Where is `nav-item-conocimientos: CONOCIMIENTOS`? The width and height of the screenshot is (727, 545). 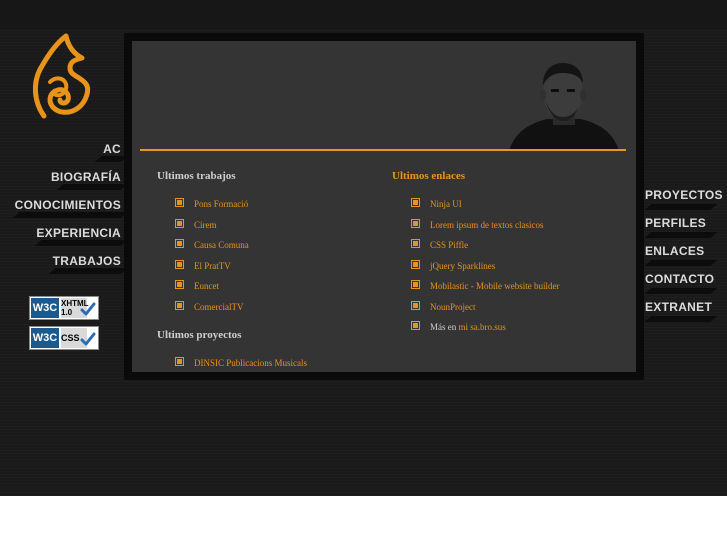
nav-item-conocimientos: CONOCIMIENTOS is located at coordinates (68, 205).